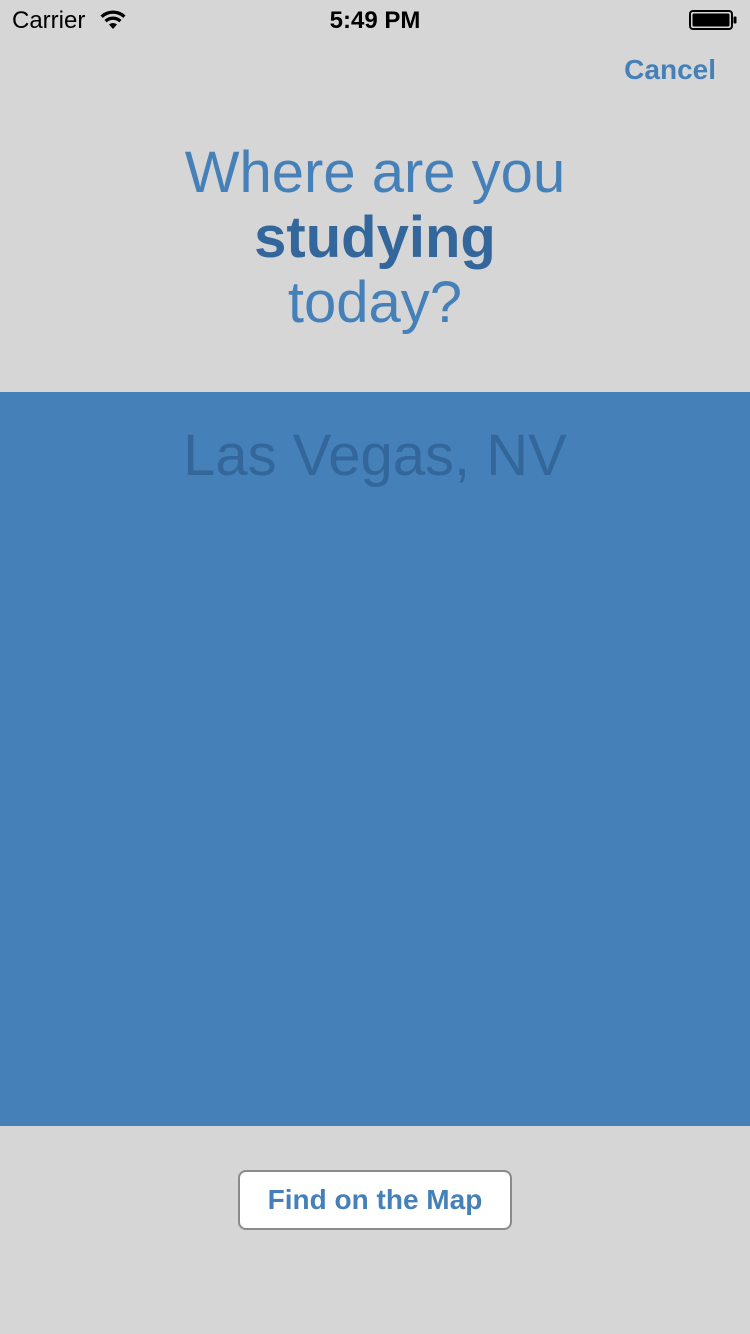  Describe the element at coordinates (375, 456) in the screenshot. I see `location-input` at that location.